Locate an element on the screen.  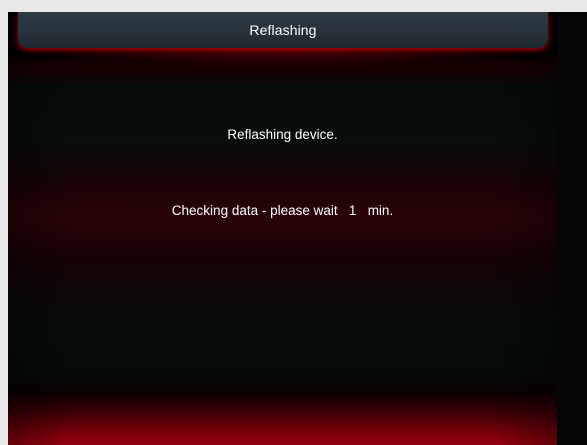
title-bar: Reflashing is located at coordinates (283, 30).